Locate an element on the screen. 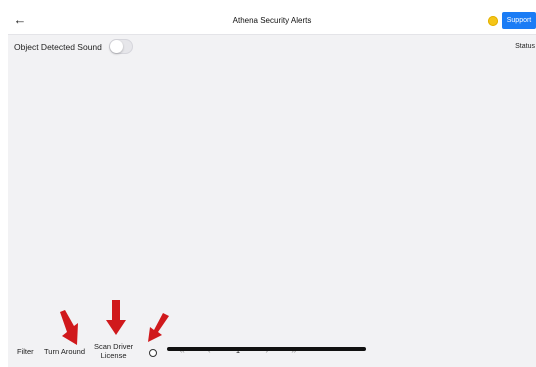 The width and height of the screenshot is (536, 367). header-bar: ← Athena Security Alerts Support is located at coordinates (272, 21).